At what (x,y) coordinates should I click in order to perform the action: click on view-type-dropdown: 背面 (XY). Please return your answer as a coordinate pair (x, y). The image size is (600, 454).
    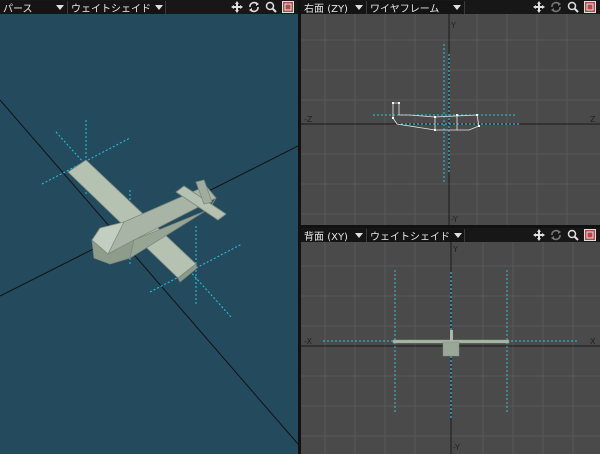
    Looking at the image, I should click on (334, 235).